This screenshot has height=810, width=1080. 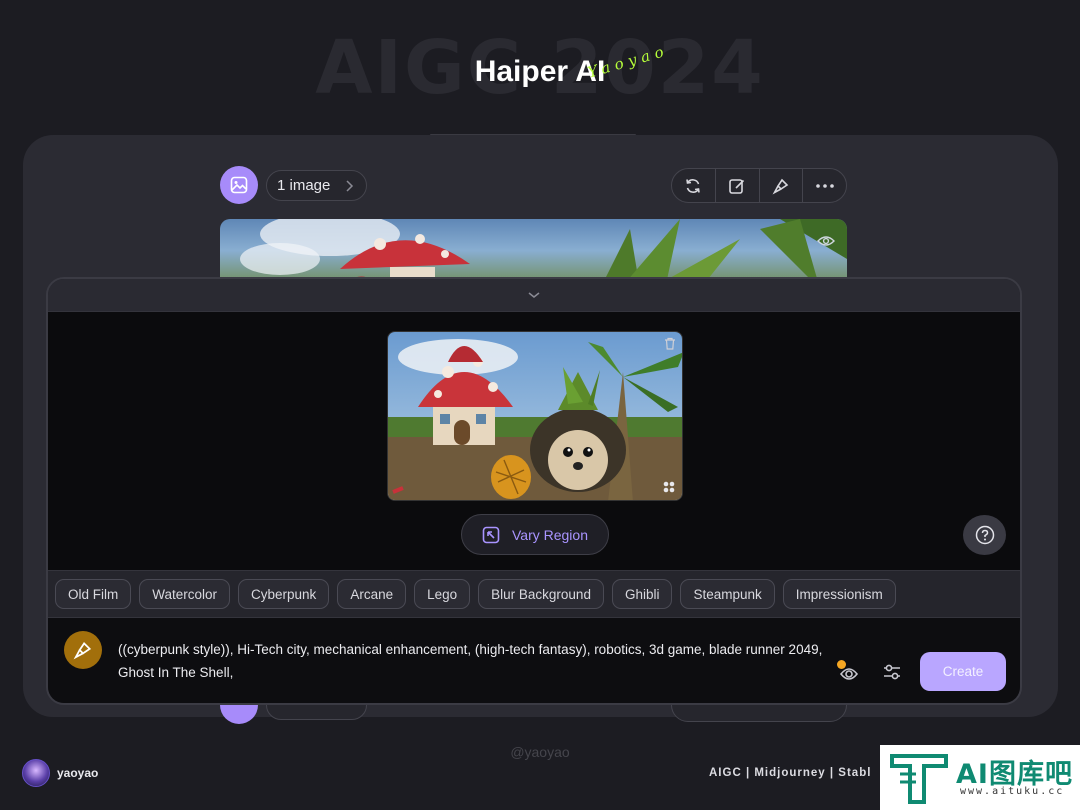 What do you see at coordinates (892, 672) in the screenshot?
I see `sliders-icon` at bounding box center [892, 672].